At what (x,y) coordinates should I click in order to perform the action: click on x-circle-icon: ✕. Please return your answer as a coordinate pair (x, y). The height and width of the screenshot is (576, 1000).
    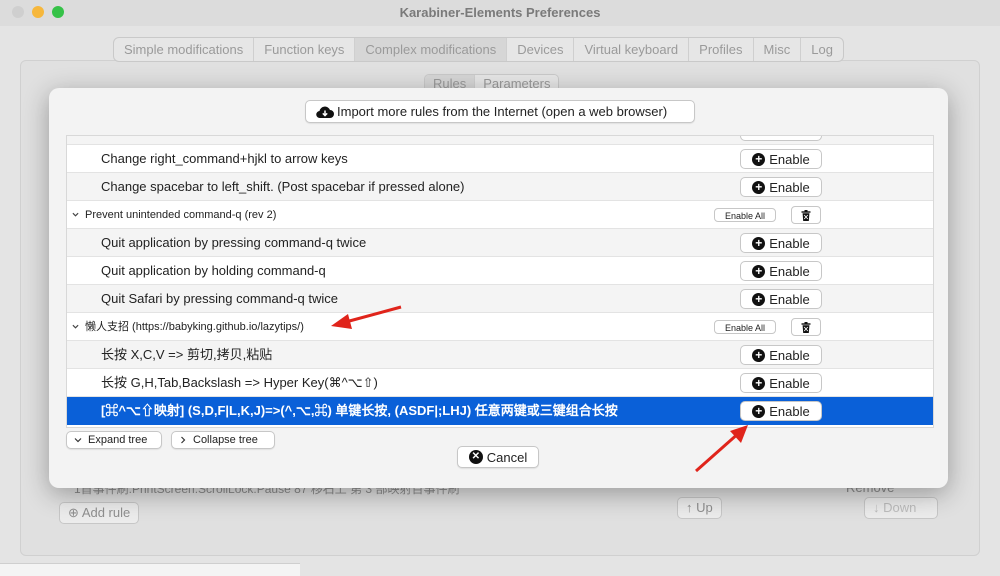
    Looking at the image, I should click on (475, 457).